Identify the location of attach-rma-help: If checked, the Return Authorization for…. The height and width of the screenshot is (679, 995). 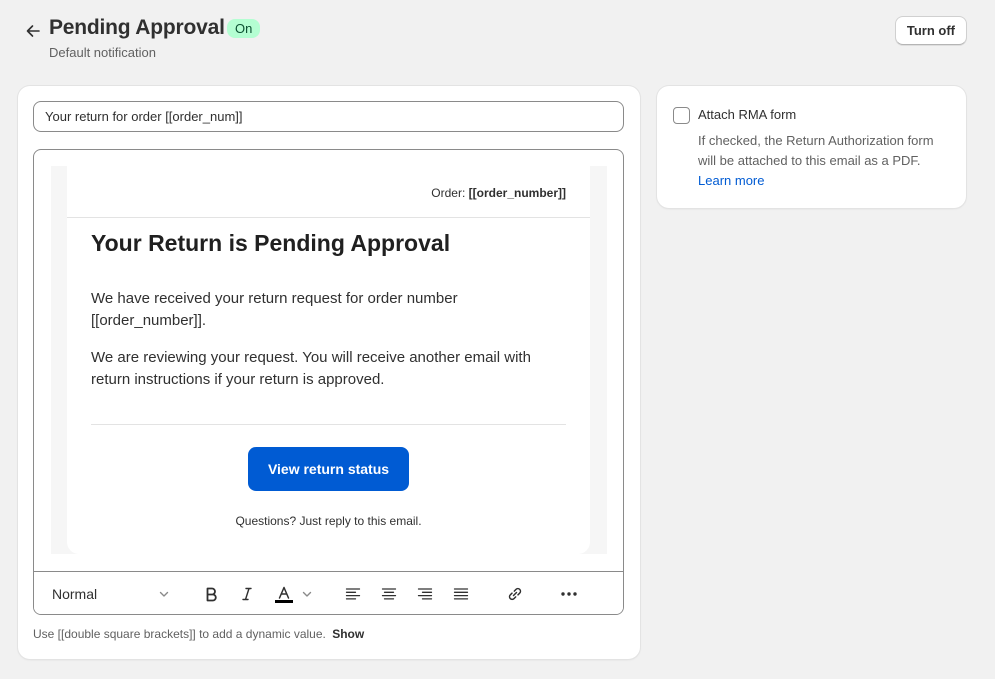
(823, 161).